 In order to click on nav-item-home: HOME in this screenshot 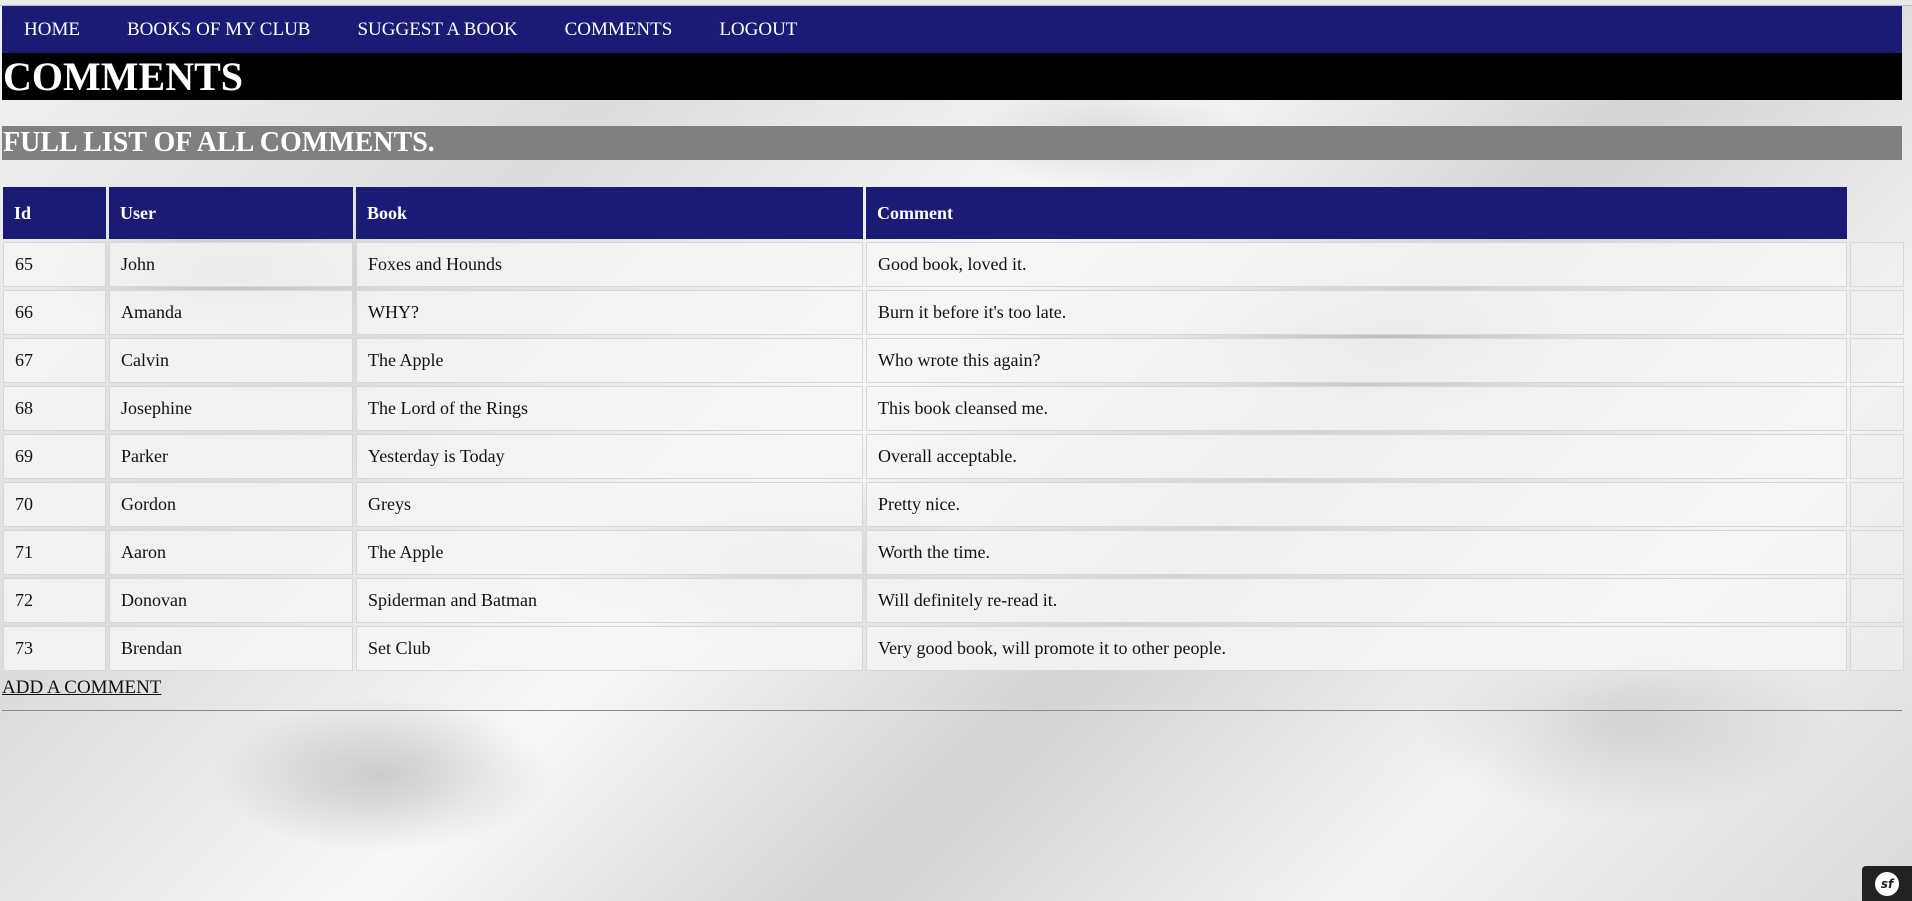, I will do `click(52, 30)`.